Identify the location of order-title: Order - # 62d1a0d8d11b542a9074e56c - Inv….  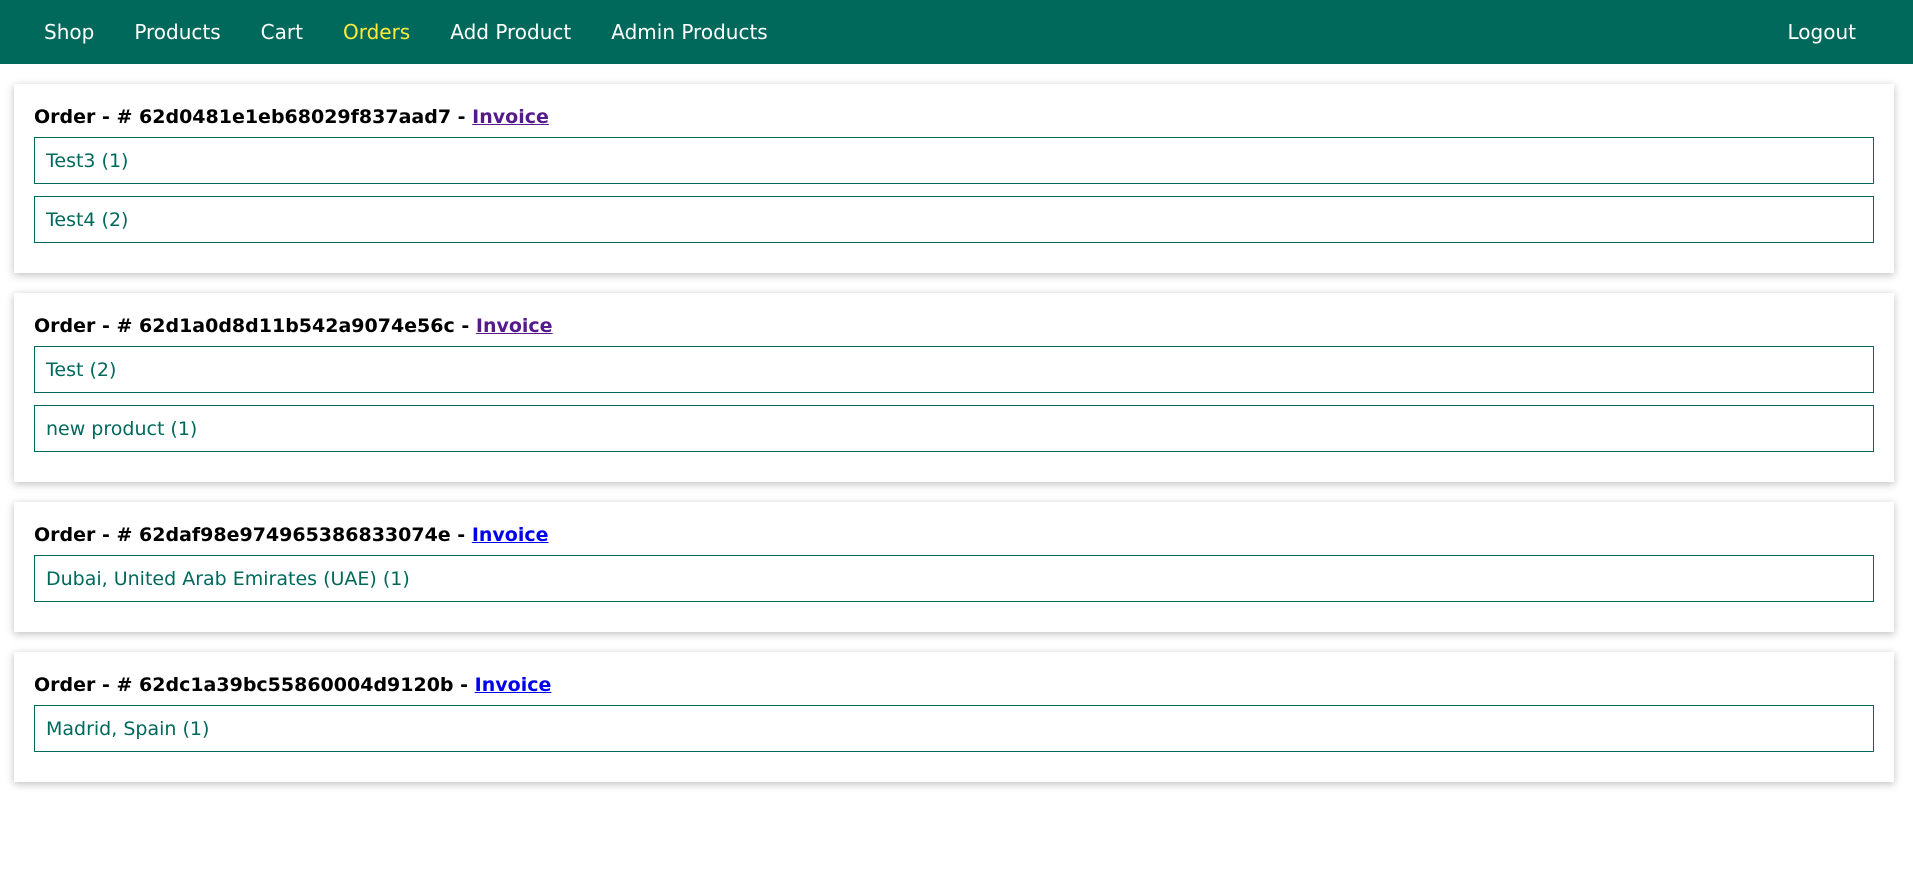
(954, 326).